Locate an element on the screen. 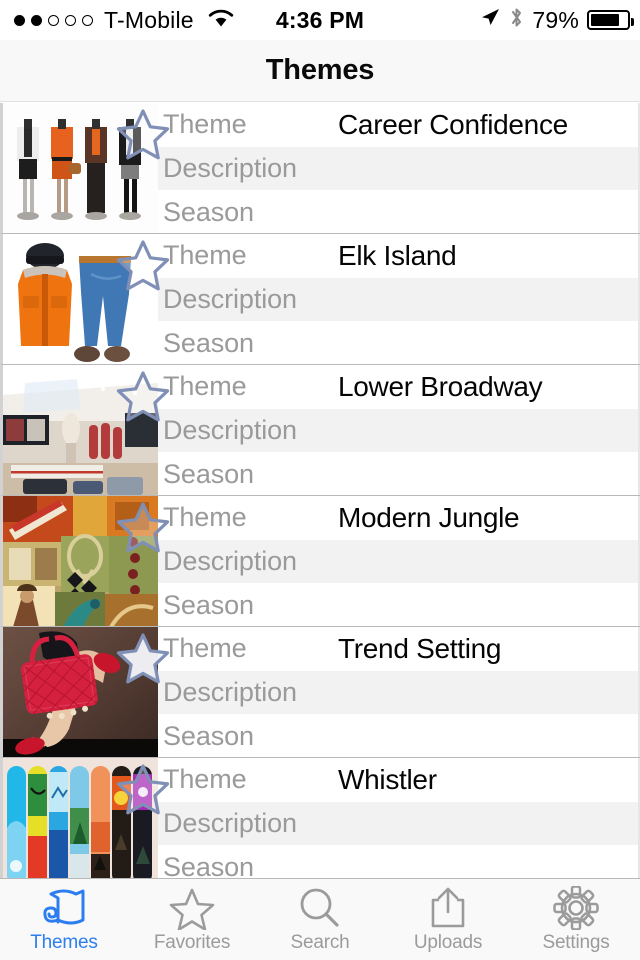 This screenshot has height=960, width=640. theme-list-item: Theme Whistler Description Season is located at coordinates (320, 818).